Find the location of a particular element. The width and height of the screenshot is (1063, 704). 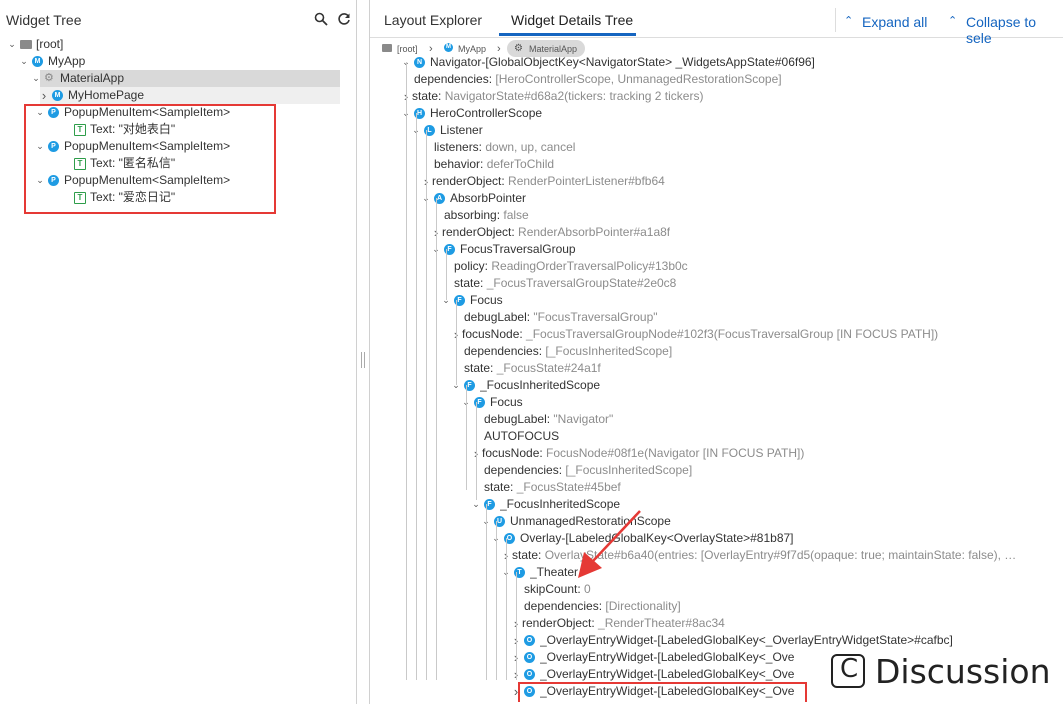

discussion-watermark: C Discussion is located at coordinates (944, 674).